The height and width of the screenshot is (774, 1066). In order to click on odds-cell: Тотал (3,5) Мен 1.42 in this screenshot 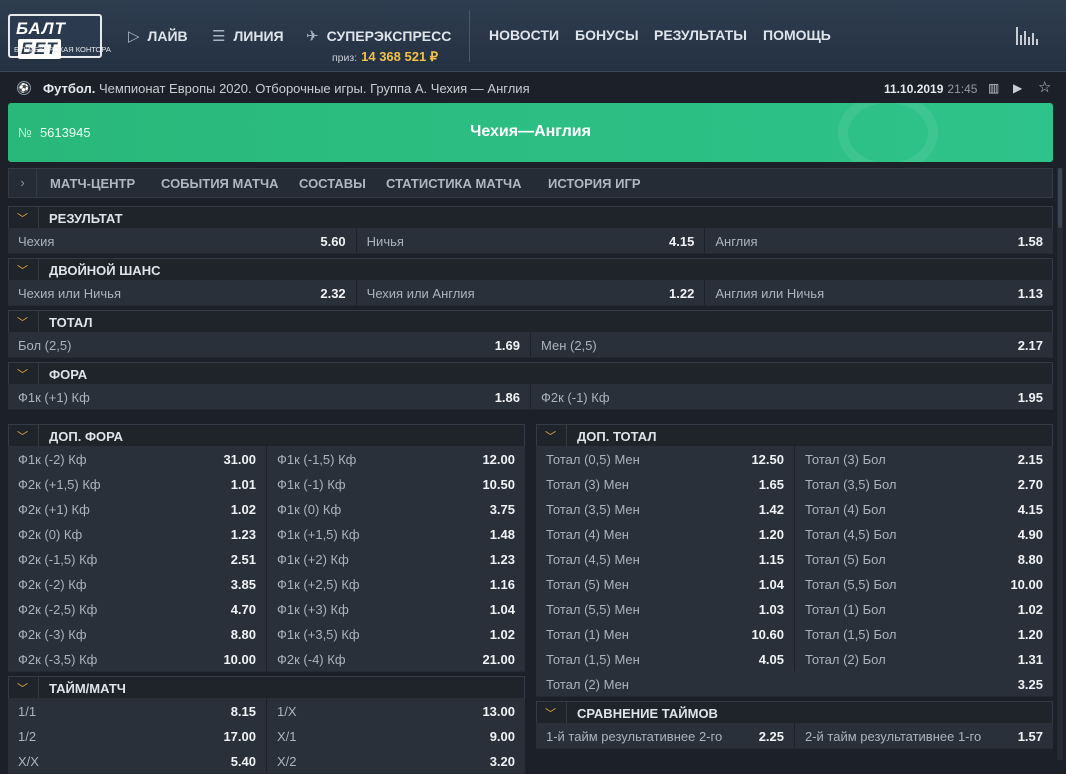, I will do `click(665, 508)`.